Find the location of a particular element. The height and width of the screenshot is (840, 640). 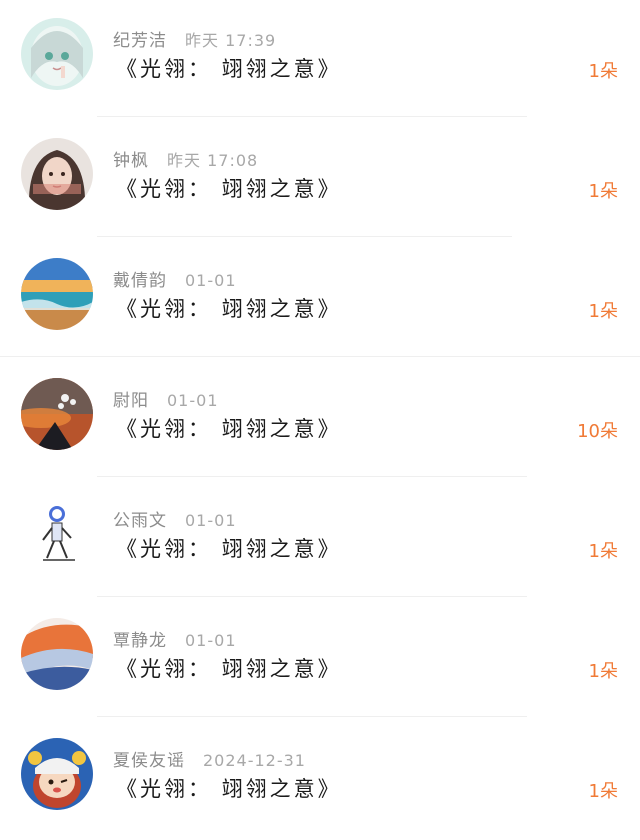

user-name: 夏侯友谣 is located at coordinates (149, 761).